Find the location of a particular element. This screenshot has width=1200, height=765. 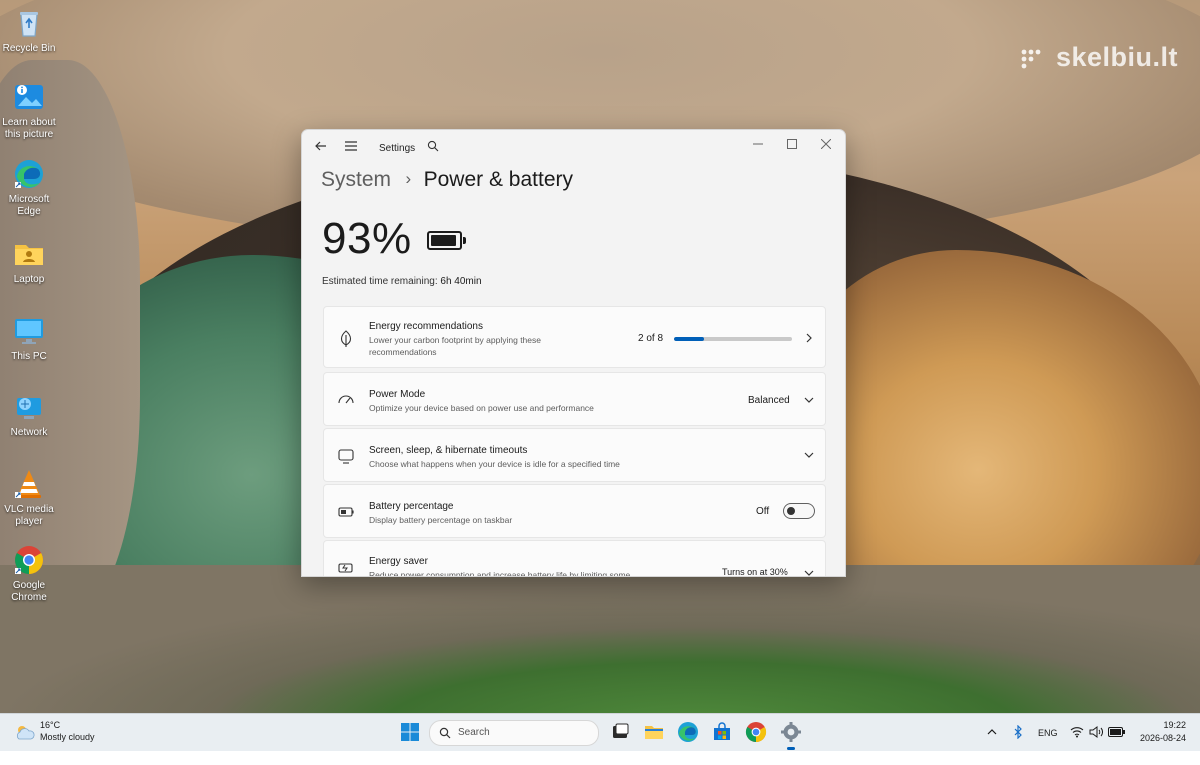

battery-icon is located at coordinates (446, 240).